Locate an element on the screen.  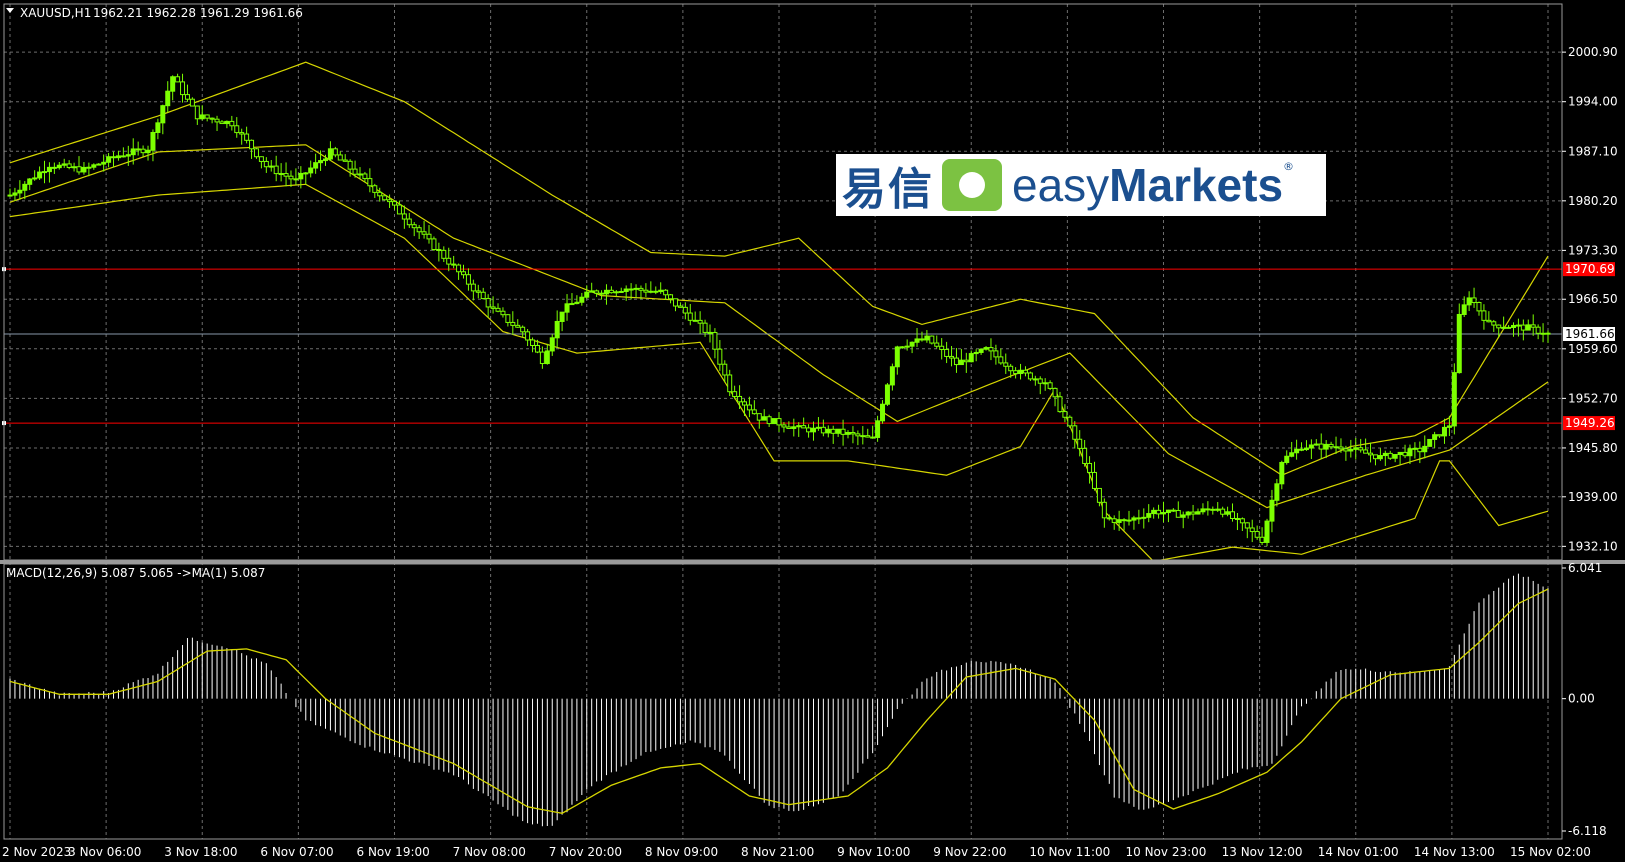
logo-en-text: easyMarkets is located at coordinates (1147, 185).